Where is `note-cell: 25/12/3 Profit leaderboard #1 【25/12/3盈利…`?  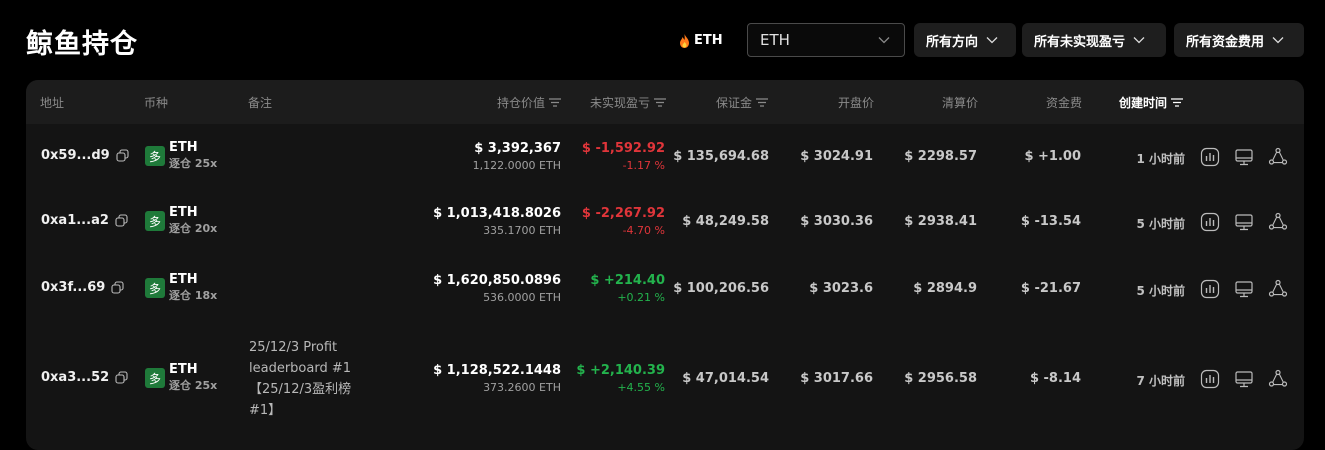 note-cell: 25/12/3 Profit leaderboard #1 【25/12/3盈利… is located at coordinates (300, 379).